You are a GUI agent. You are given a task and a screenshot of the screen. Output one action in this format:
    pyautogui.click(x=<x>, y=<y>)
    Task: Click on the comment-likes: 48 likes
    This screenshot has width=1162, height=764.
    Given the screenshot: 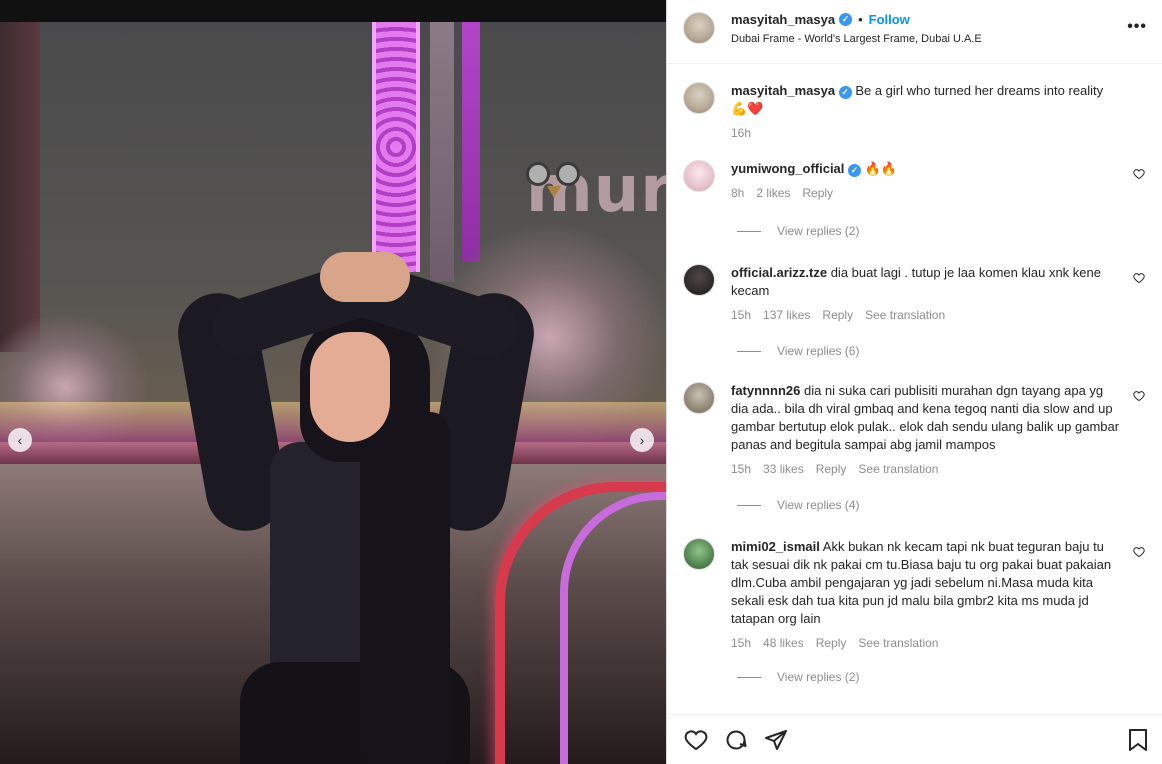 What is the action you would take?
    pyautogui.click(x=783, y=643)
    